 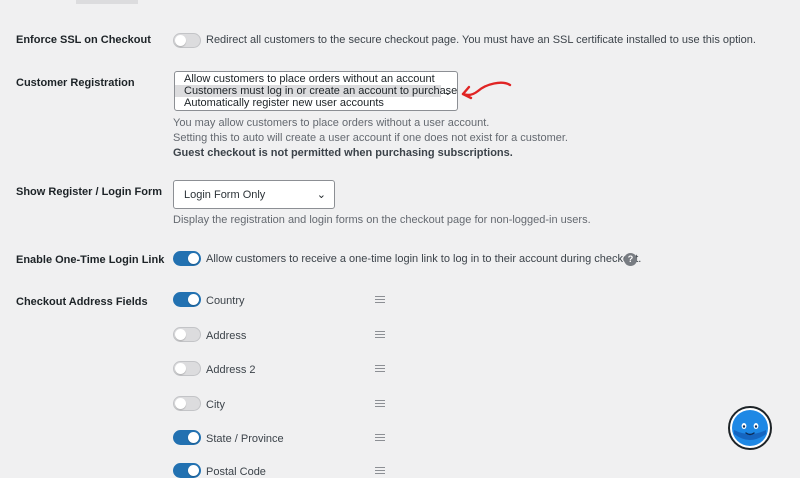 I want to click on registration-option: Automatically register new user accounts, so click(x=316, y=103).